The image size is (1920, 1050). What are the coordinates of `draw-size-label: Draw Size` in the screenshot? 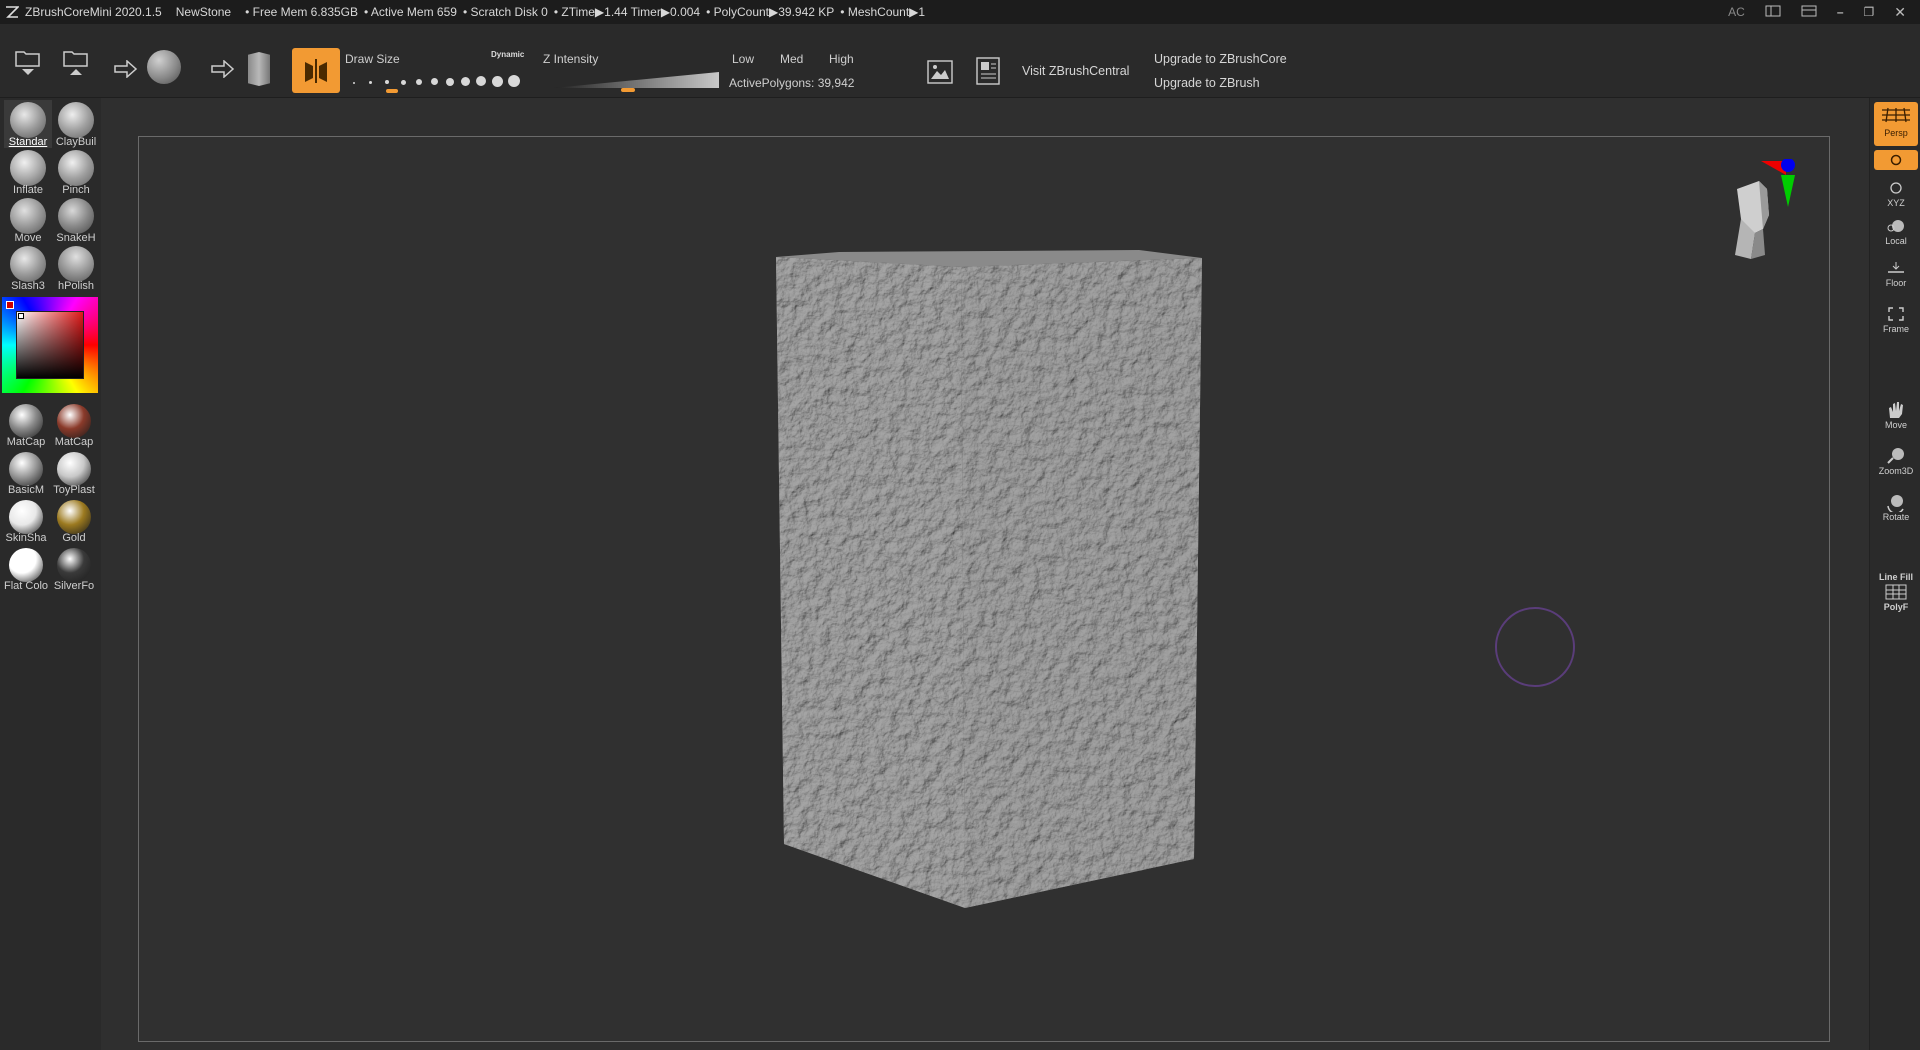 It's located at (372, 59).